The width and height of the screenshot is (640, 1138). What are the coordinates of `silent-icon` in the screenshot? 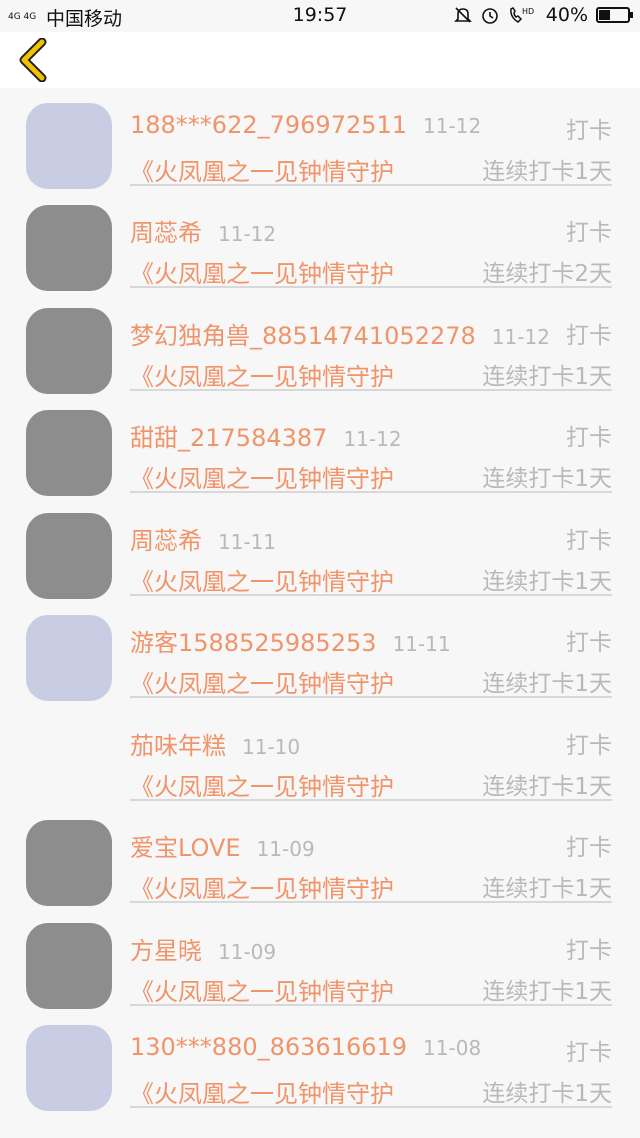 It's located at (462, 15).